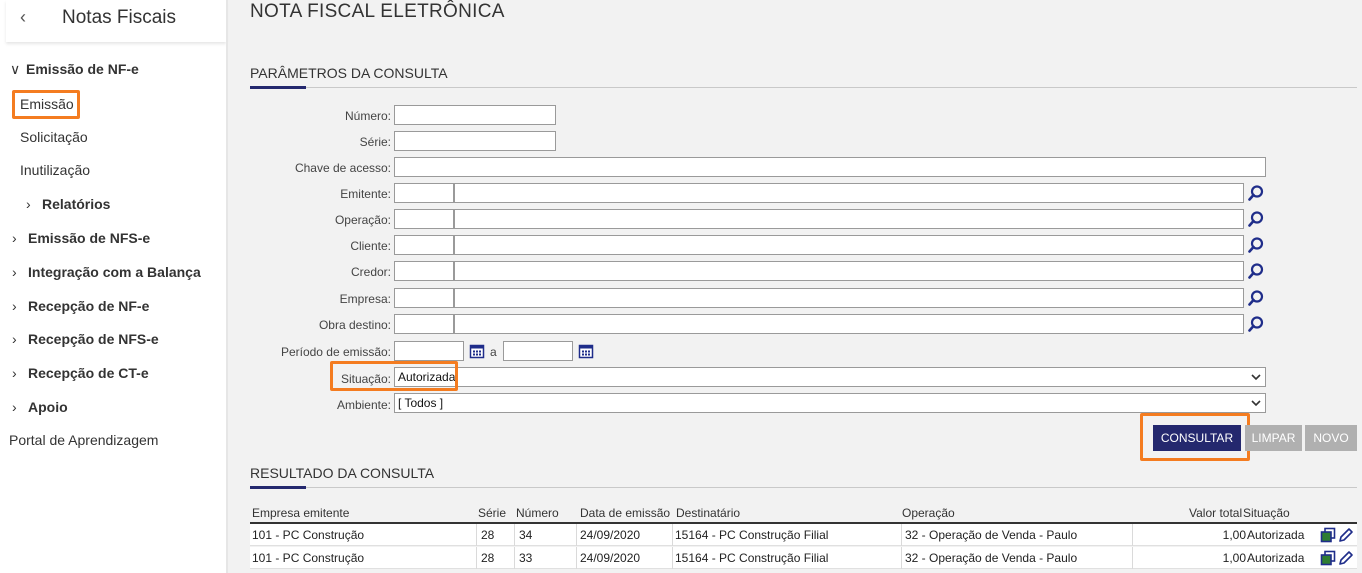 This screenshot has height=573, width=1362. What do you see at coordinates (537, 513) in the screenshot?
I see `col-numero: Número` at bounding box center [537, 513].